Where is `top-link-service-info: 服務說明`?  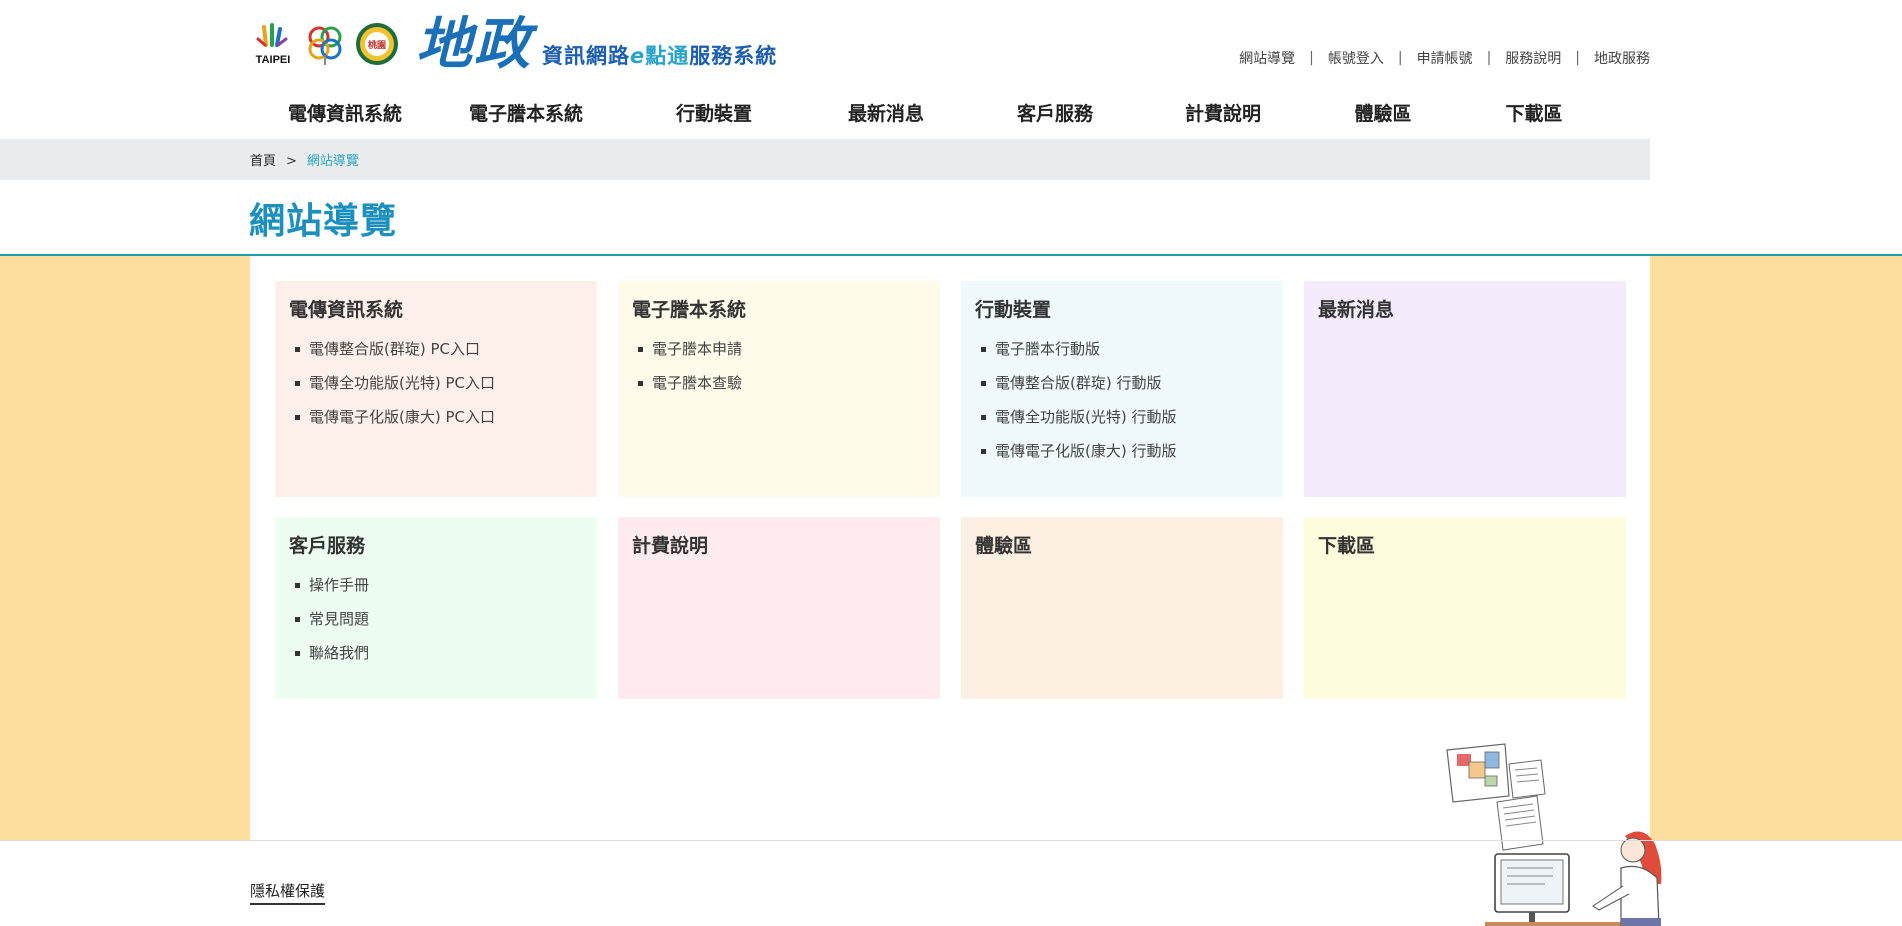
top-link-service-info: 服務說明 is located at coordinates (1533, 58).